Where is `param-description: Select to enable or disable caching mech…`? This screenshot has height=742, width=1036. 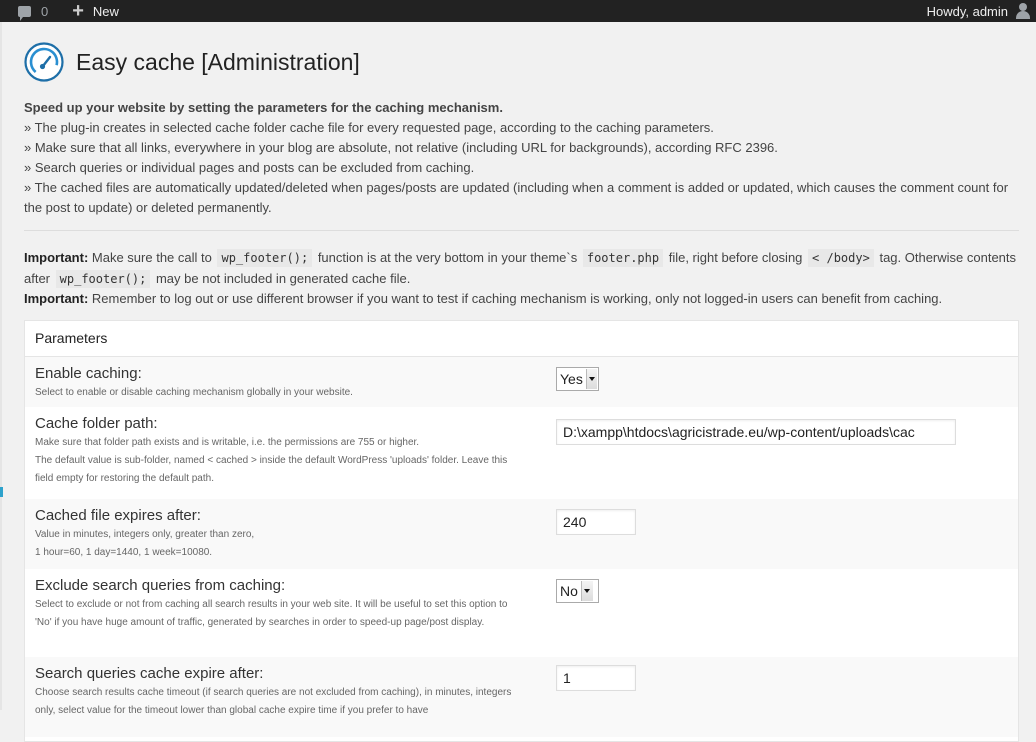 param-description: Select to enable or disable caching mech… is located at coordinates (194, 392).